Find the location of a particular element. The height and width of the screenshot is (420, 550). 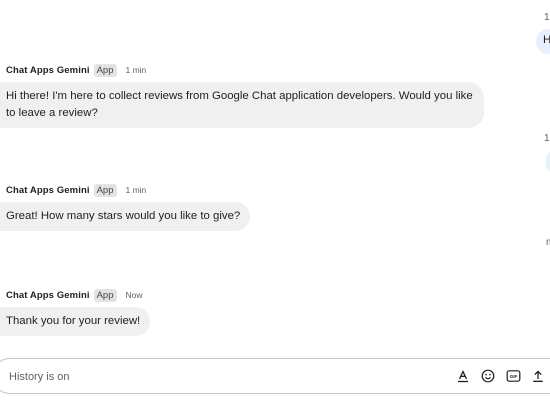

upload-icon is located at coordinates (538, 376).